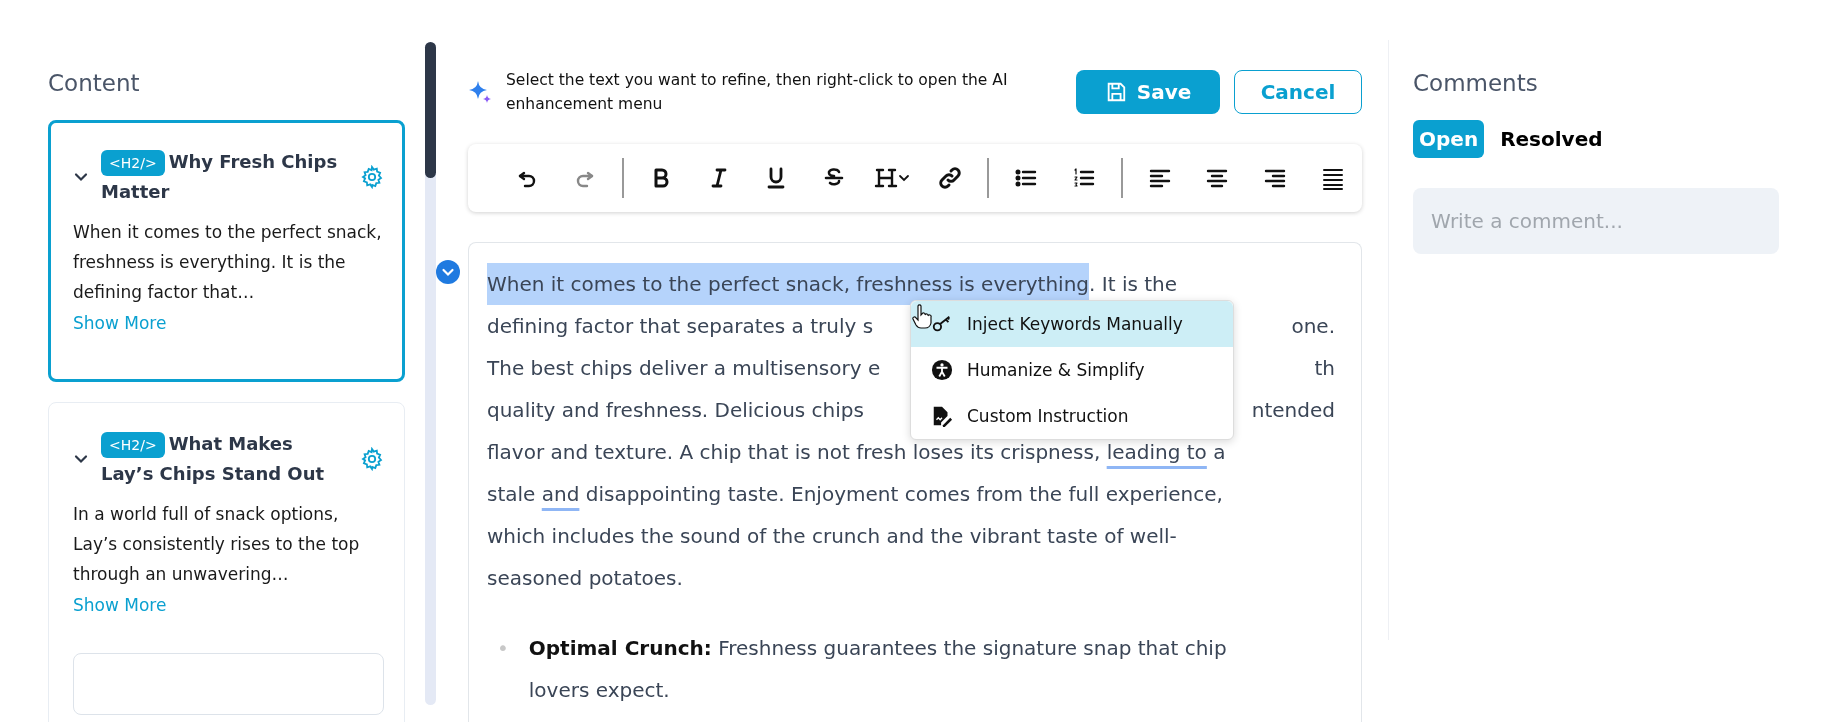 This screenshot has width=1822, height=722. Describe the element at coordinates (949, 178) in the screenshot. I see `link-icon` at that location.